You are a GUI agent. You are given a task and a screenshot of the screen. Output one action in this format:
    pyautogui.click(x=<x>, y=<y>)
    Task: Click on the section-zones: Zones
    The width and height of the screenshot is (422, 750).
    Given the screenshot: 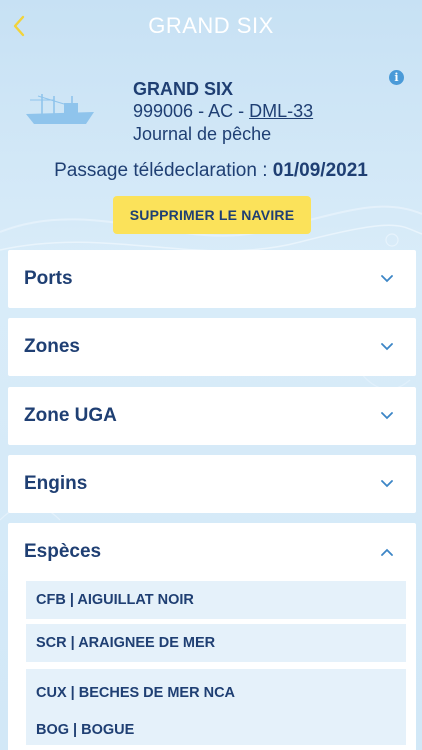 What is the action you would take?
    pyautogui.click(x=212, y=347)
    